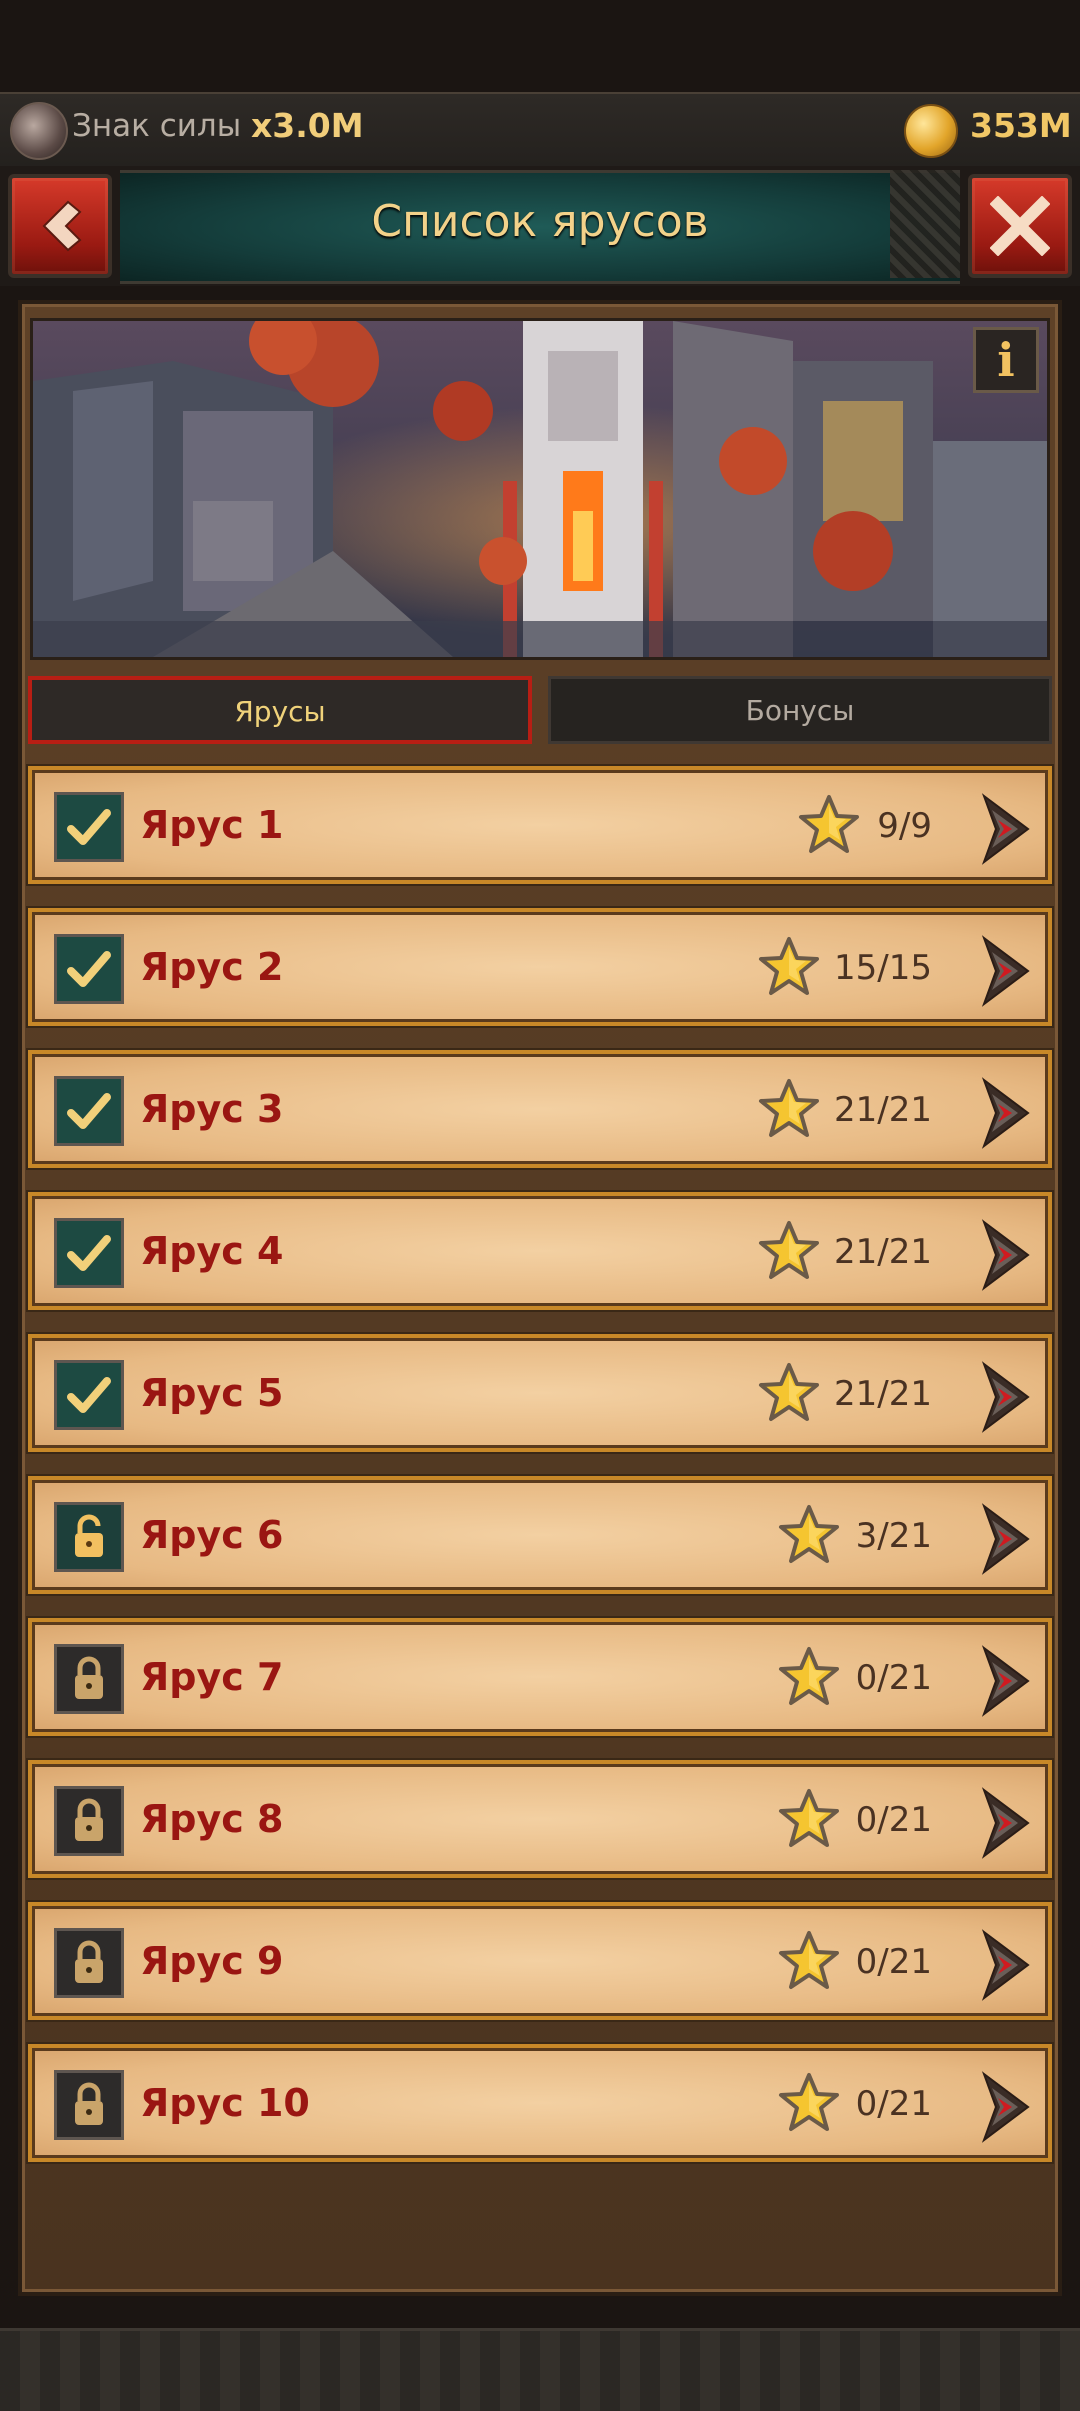 This screenshot has height=2411, width=1080. What do you see at coordinates (540, 825) in the screenshot?
I see `tier-row: Ярус 1 9/9` at bounding box center [540, 825].